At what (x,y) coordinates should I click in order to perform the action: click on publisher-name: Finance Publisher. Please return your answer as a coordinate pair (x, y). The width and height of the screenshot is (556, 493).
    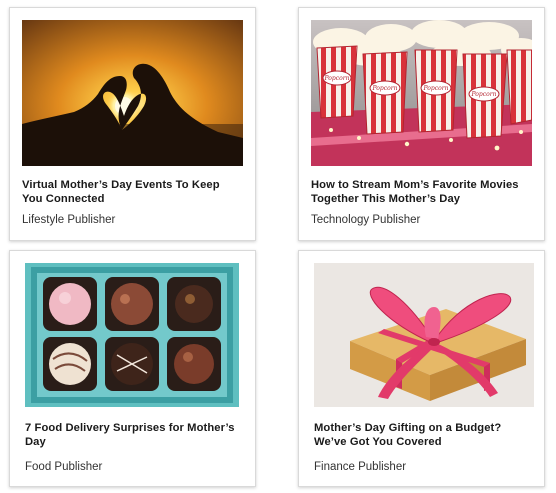
    Looking at the image, I should click on (360, 467).